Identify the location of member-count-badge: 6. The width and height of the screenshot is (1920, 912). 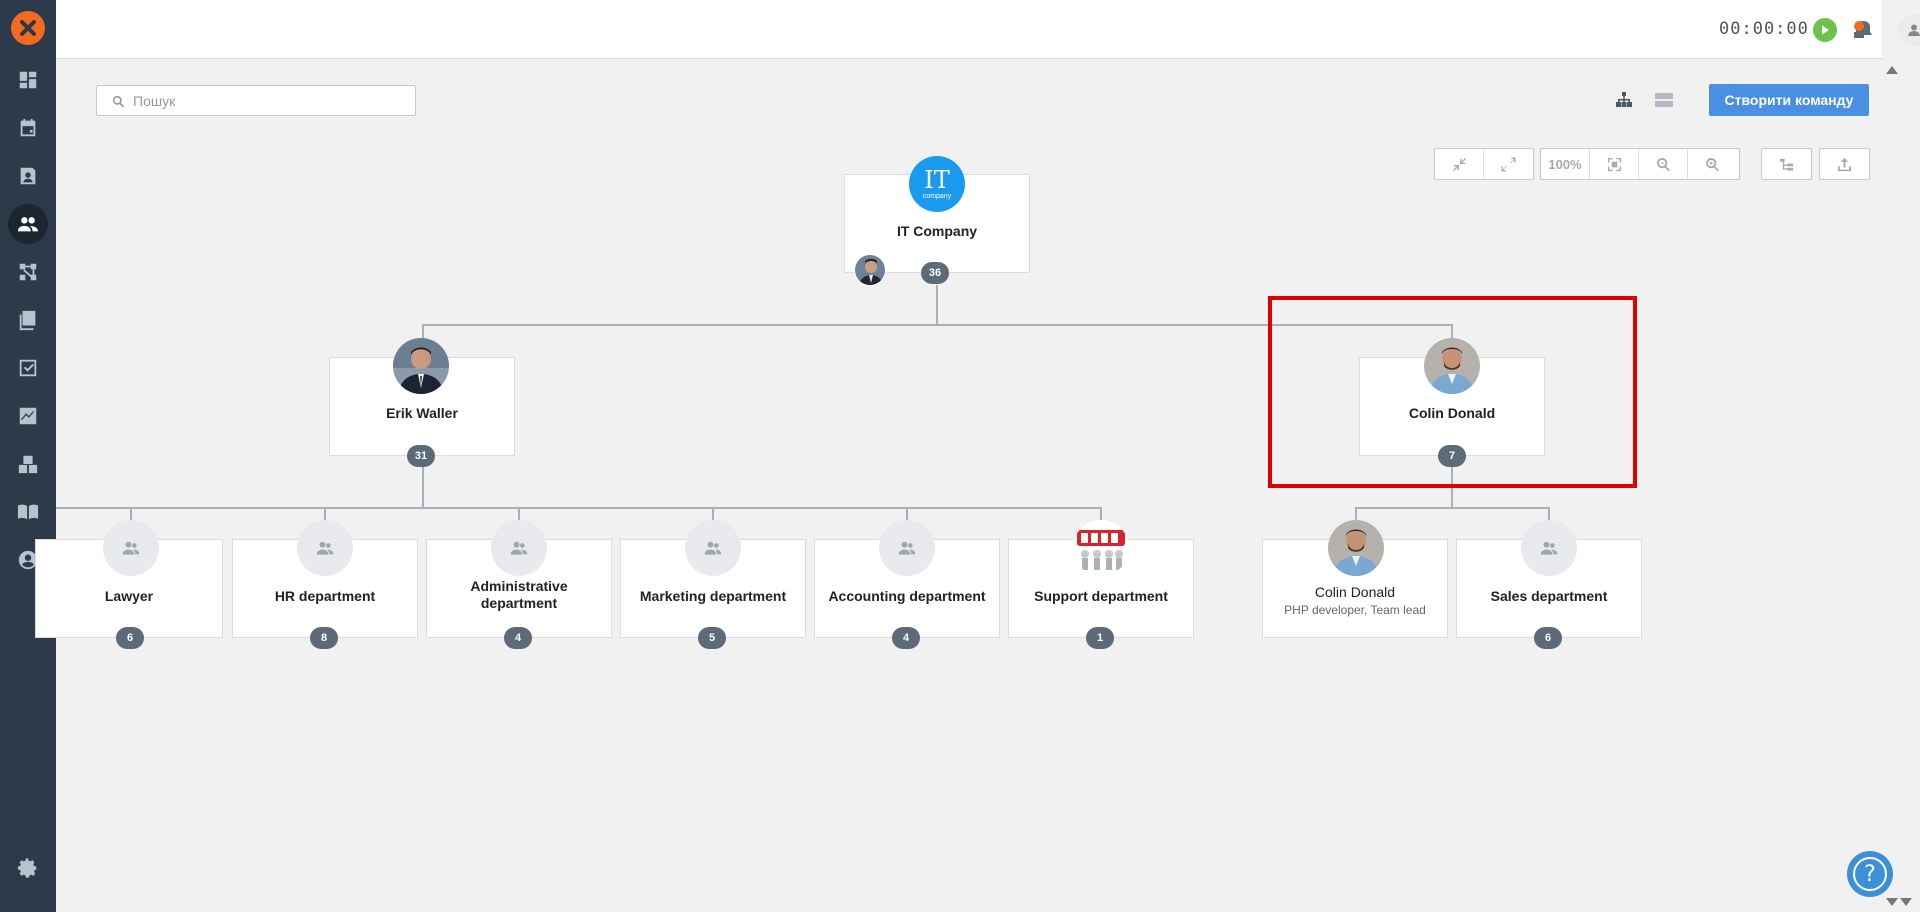
(130, 638).